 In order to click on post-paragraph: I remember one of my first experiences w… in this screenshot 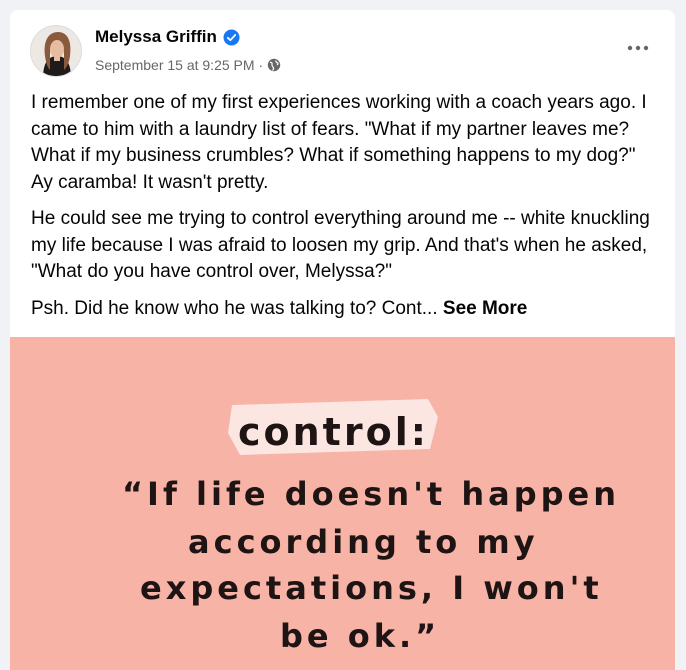, I will do `click(339, 142)`.